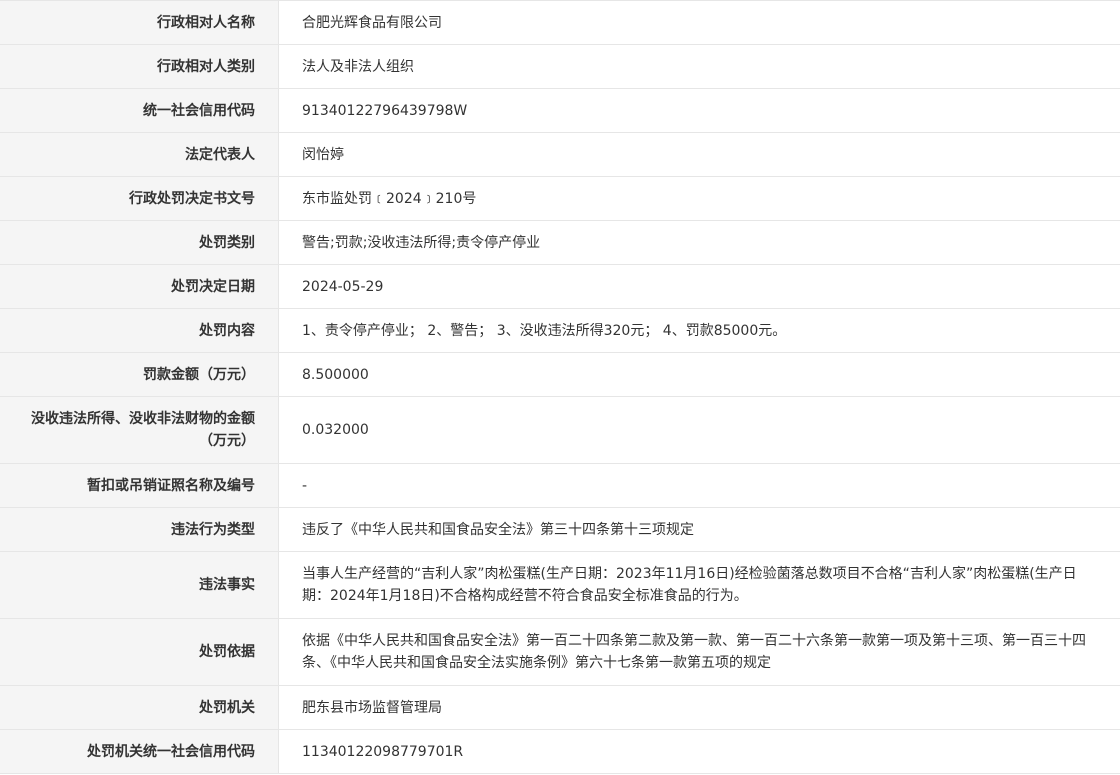 The height and width of the screenshot is (775, 1120). I want to click on table-row: 暂扣或吊销证照名称及编号 -, so click(560, 486).